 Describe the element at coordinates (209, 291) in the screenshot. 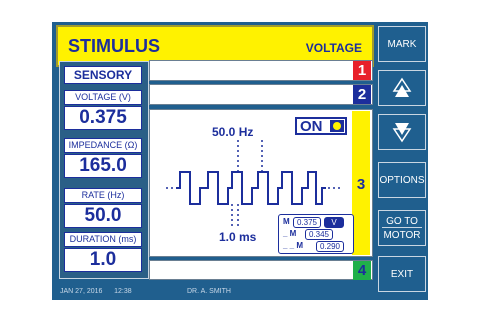

I see `footer-doctor: DR. A. SMITH` at that location.